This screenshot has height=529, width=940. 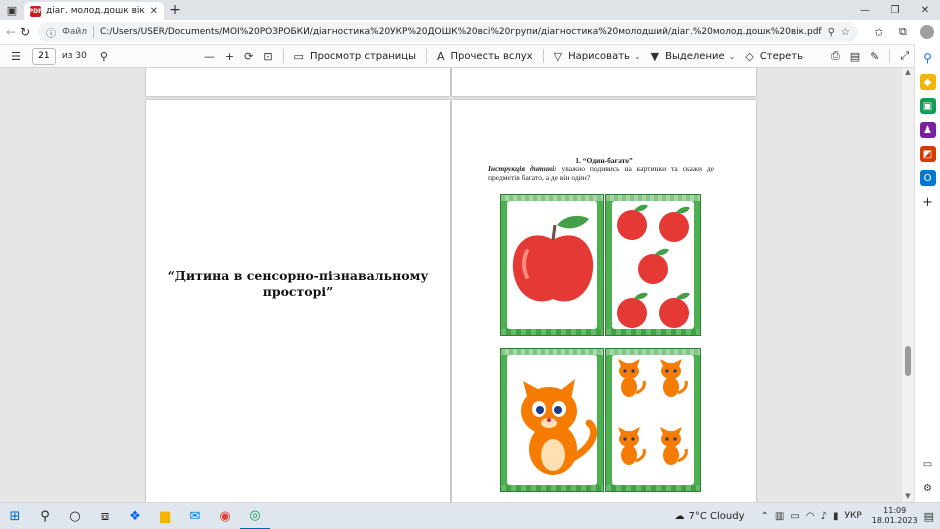 What do you see at coordinates (835, 56) in the screenshot?
I see `print-icon: ⎙` at bounding box center [835, 56].